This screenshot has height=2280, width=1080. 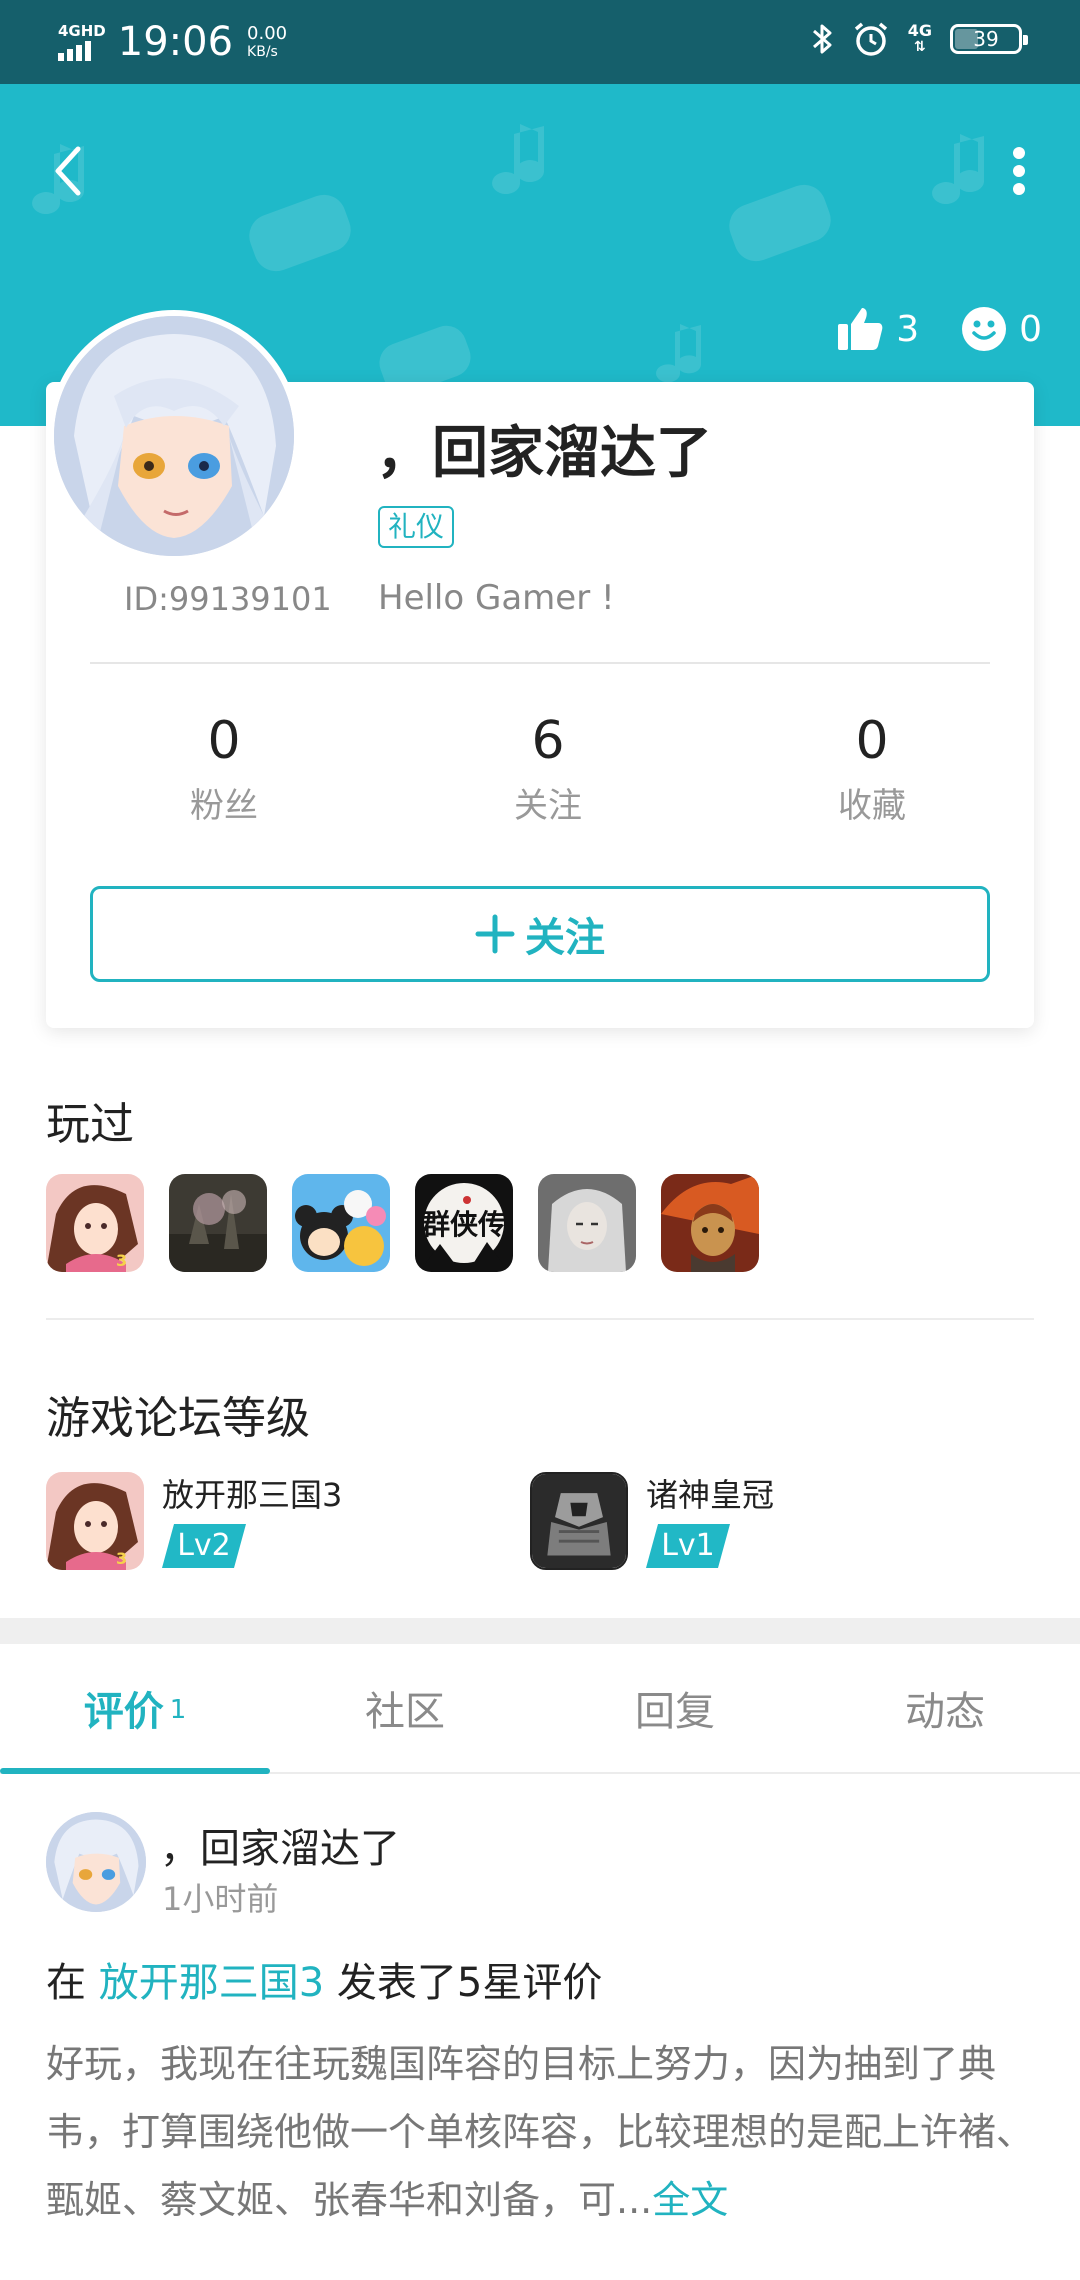 I want to click on forum-level-list: 3 放开那三国3 Lv2 诸神皇冠 Lv1, so click(x=540, y=1522).